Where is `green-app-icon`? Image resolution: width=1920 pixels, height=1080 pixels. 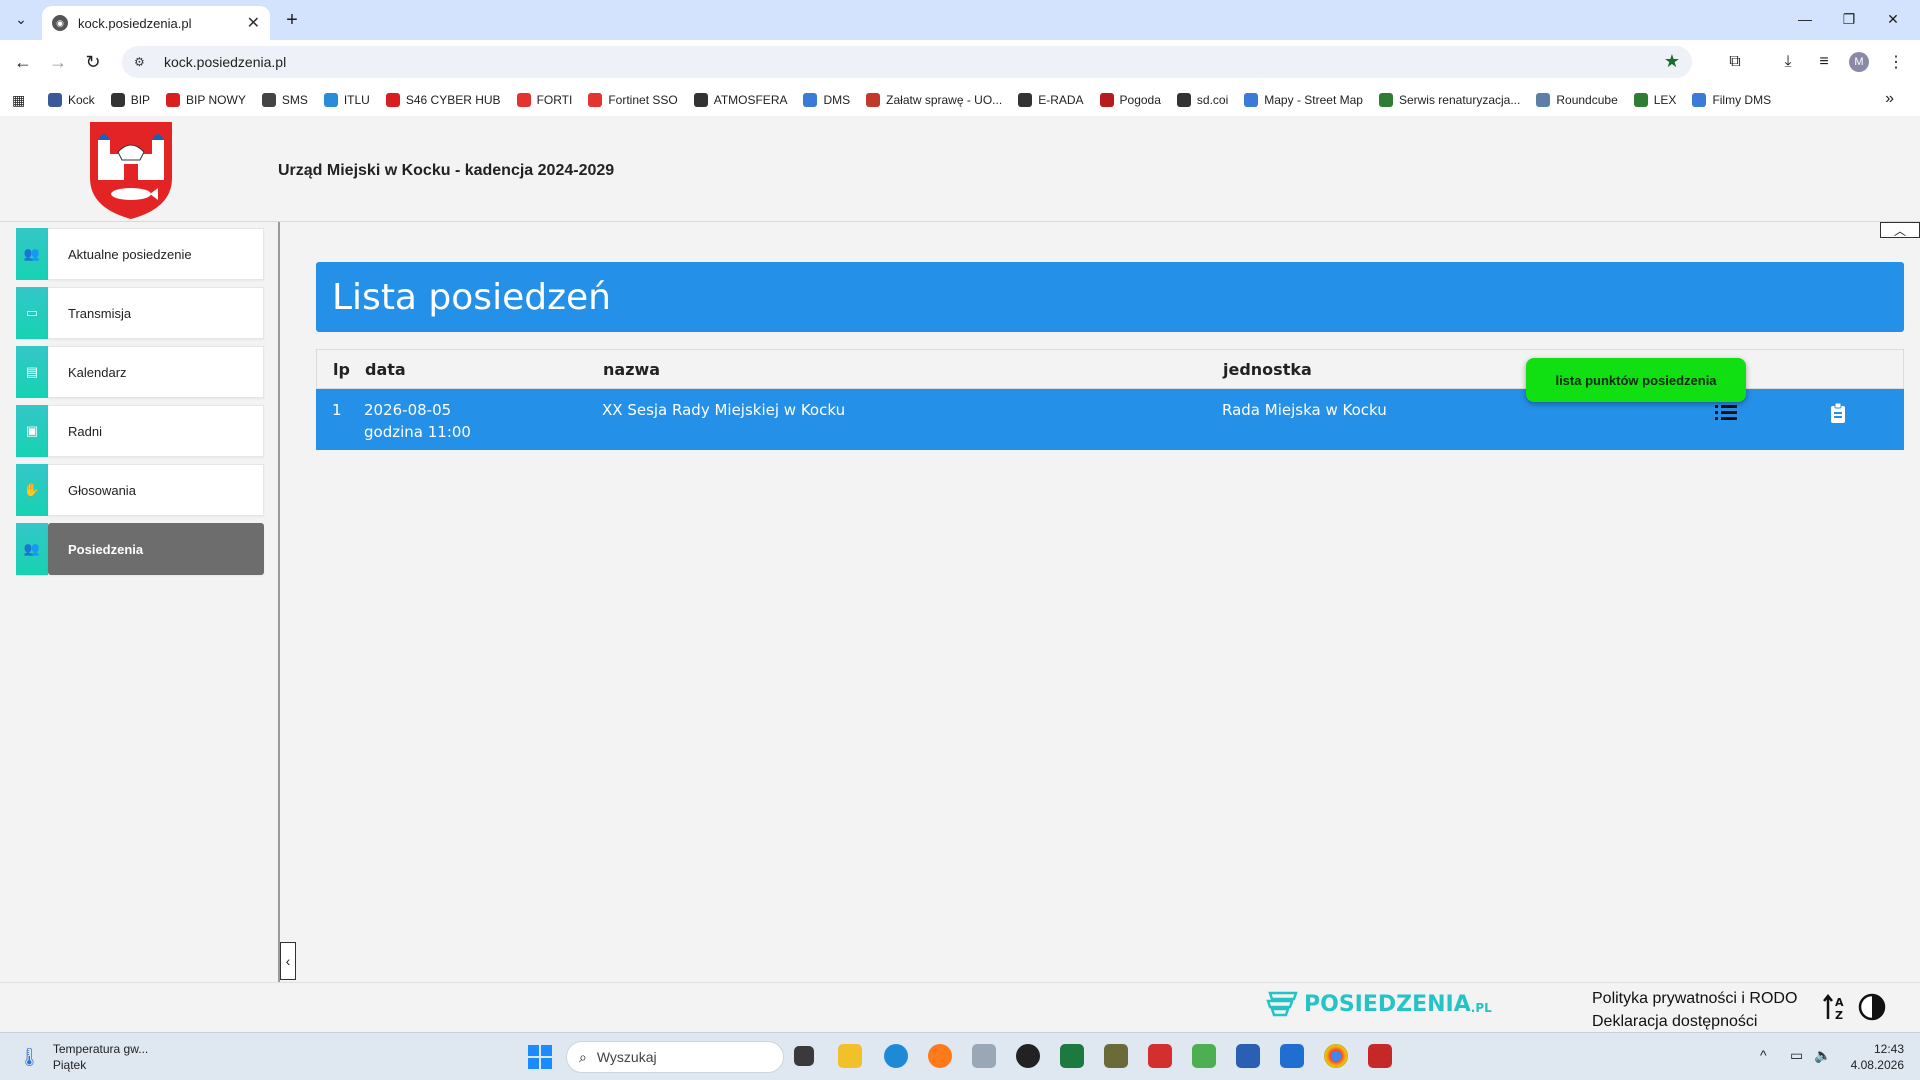 green-app-icon is located at coordinates (1204, 1056).